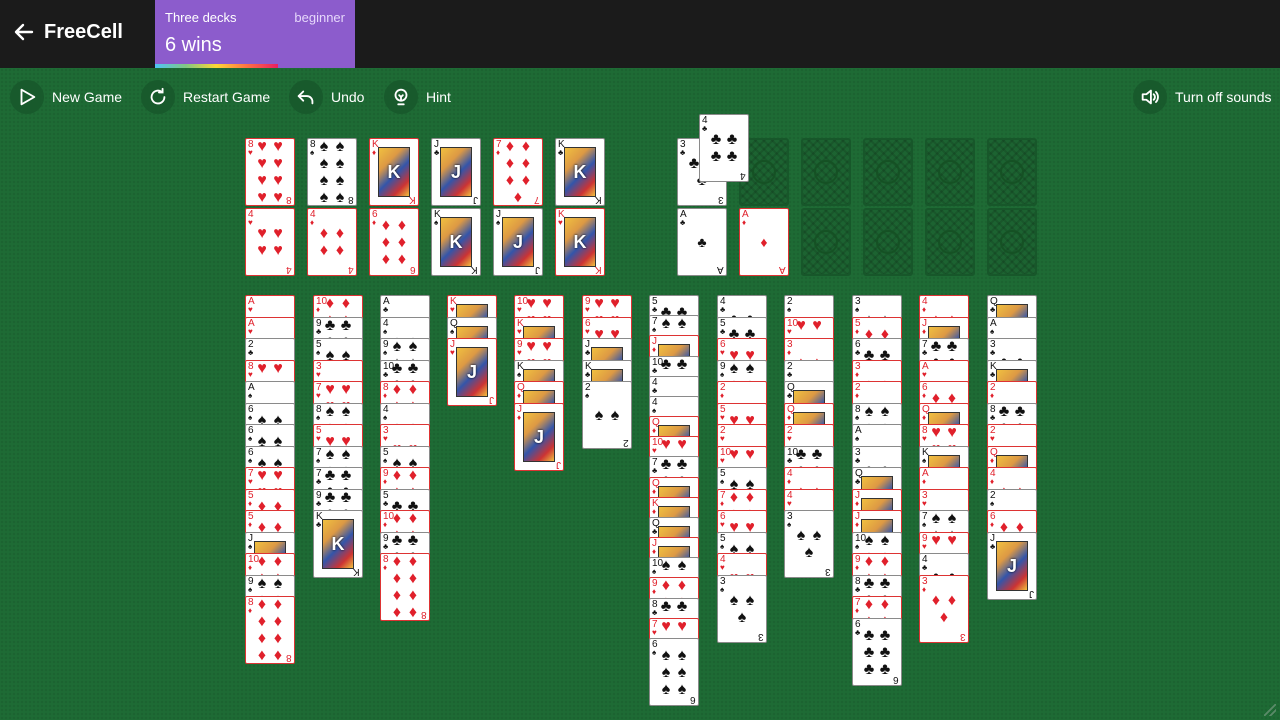  What do you see at coordinates (227, 97) in the screenshot?
I see `restart-game-label: Restart Game` at bounding box center [227, 97].